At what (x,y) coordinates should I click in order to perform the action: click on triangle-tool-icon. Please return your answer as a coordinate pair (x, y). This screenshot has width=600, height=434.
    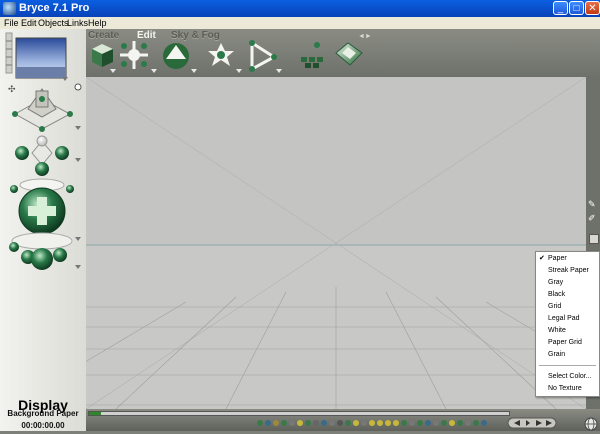
    Looking at the image, I should click on (265, 56).